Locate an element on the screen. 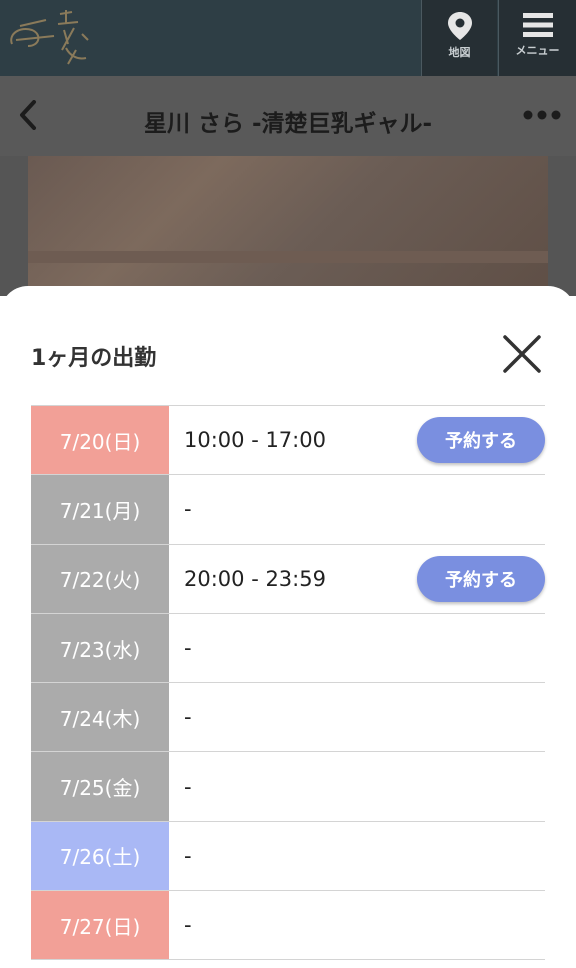 This screenshot has height=968, width=576. date-cell: 7/24(木) is located at coordinates (100, 717).